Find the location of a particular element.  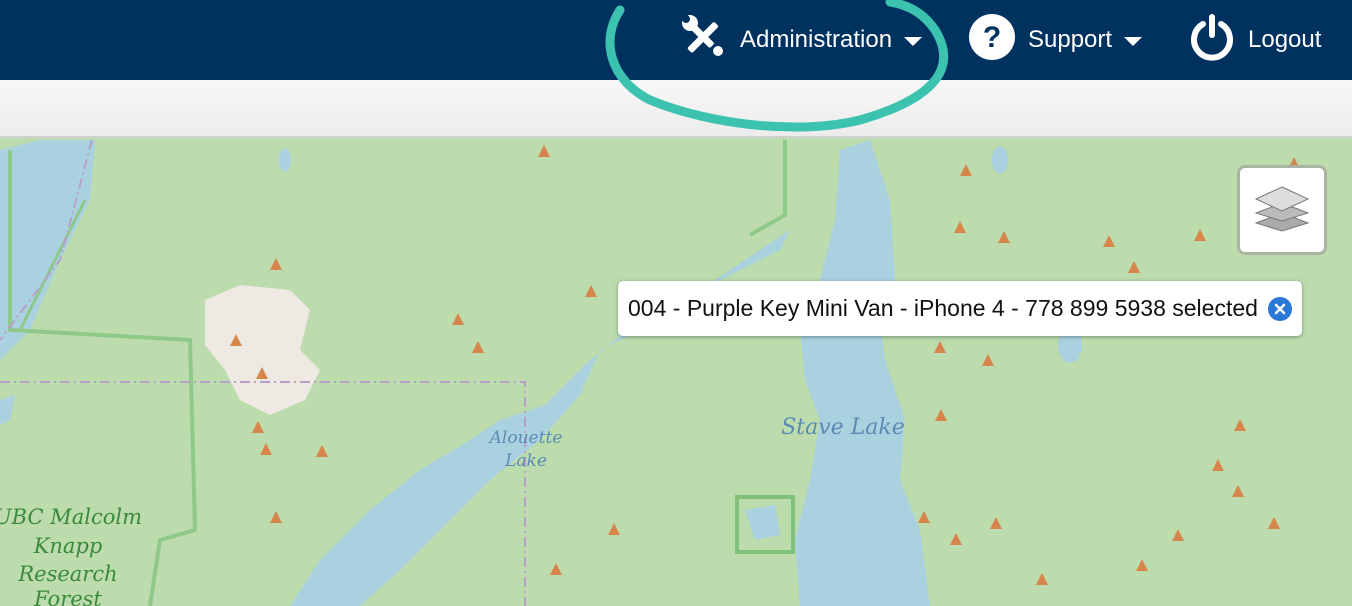

forest-label-line1: UBC Malcolm is located at coordinates (71, 517).